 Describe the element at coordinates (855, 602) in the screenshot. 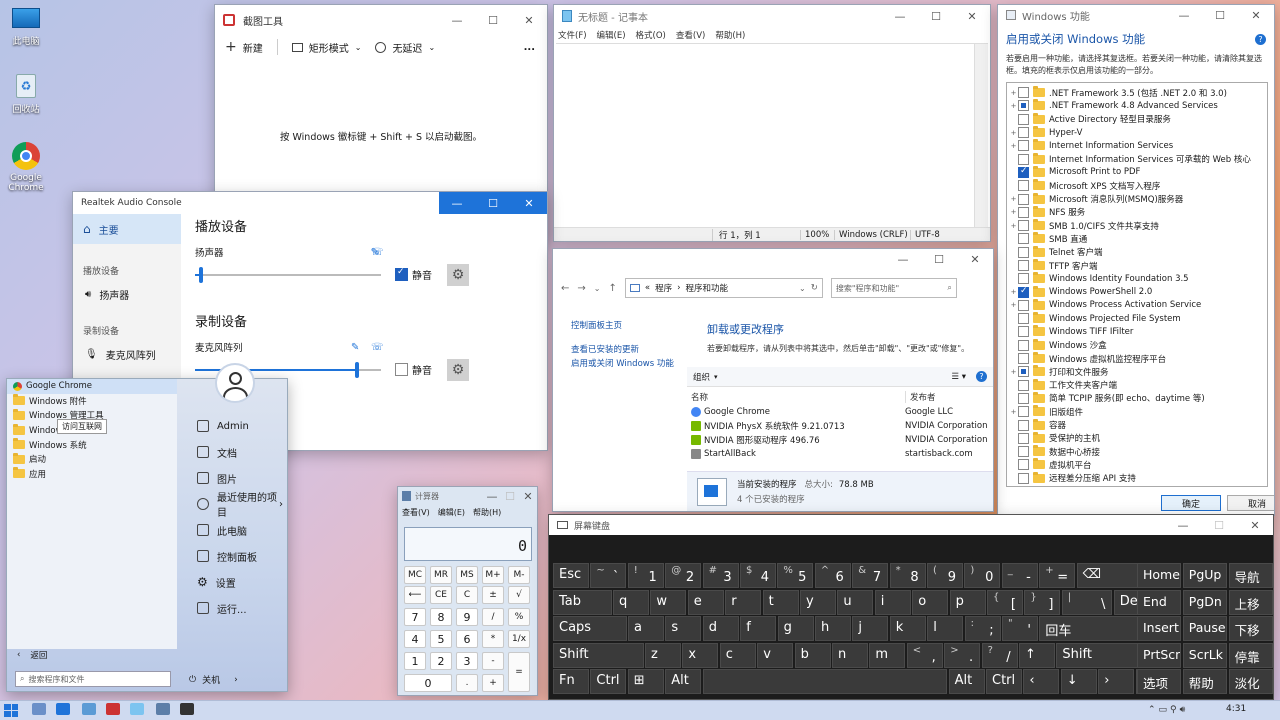

I see `osk-key: u` at that location.